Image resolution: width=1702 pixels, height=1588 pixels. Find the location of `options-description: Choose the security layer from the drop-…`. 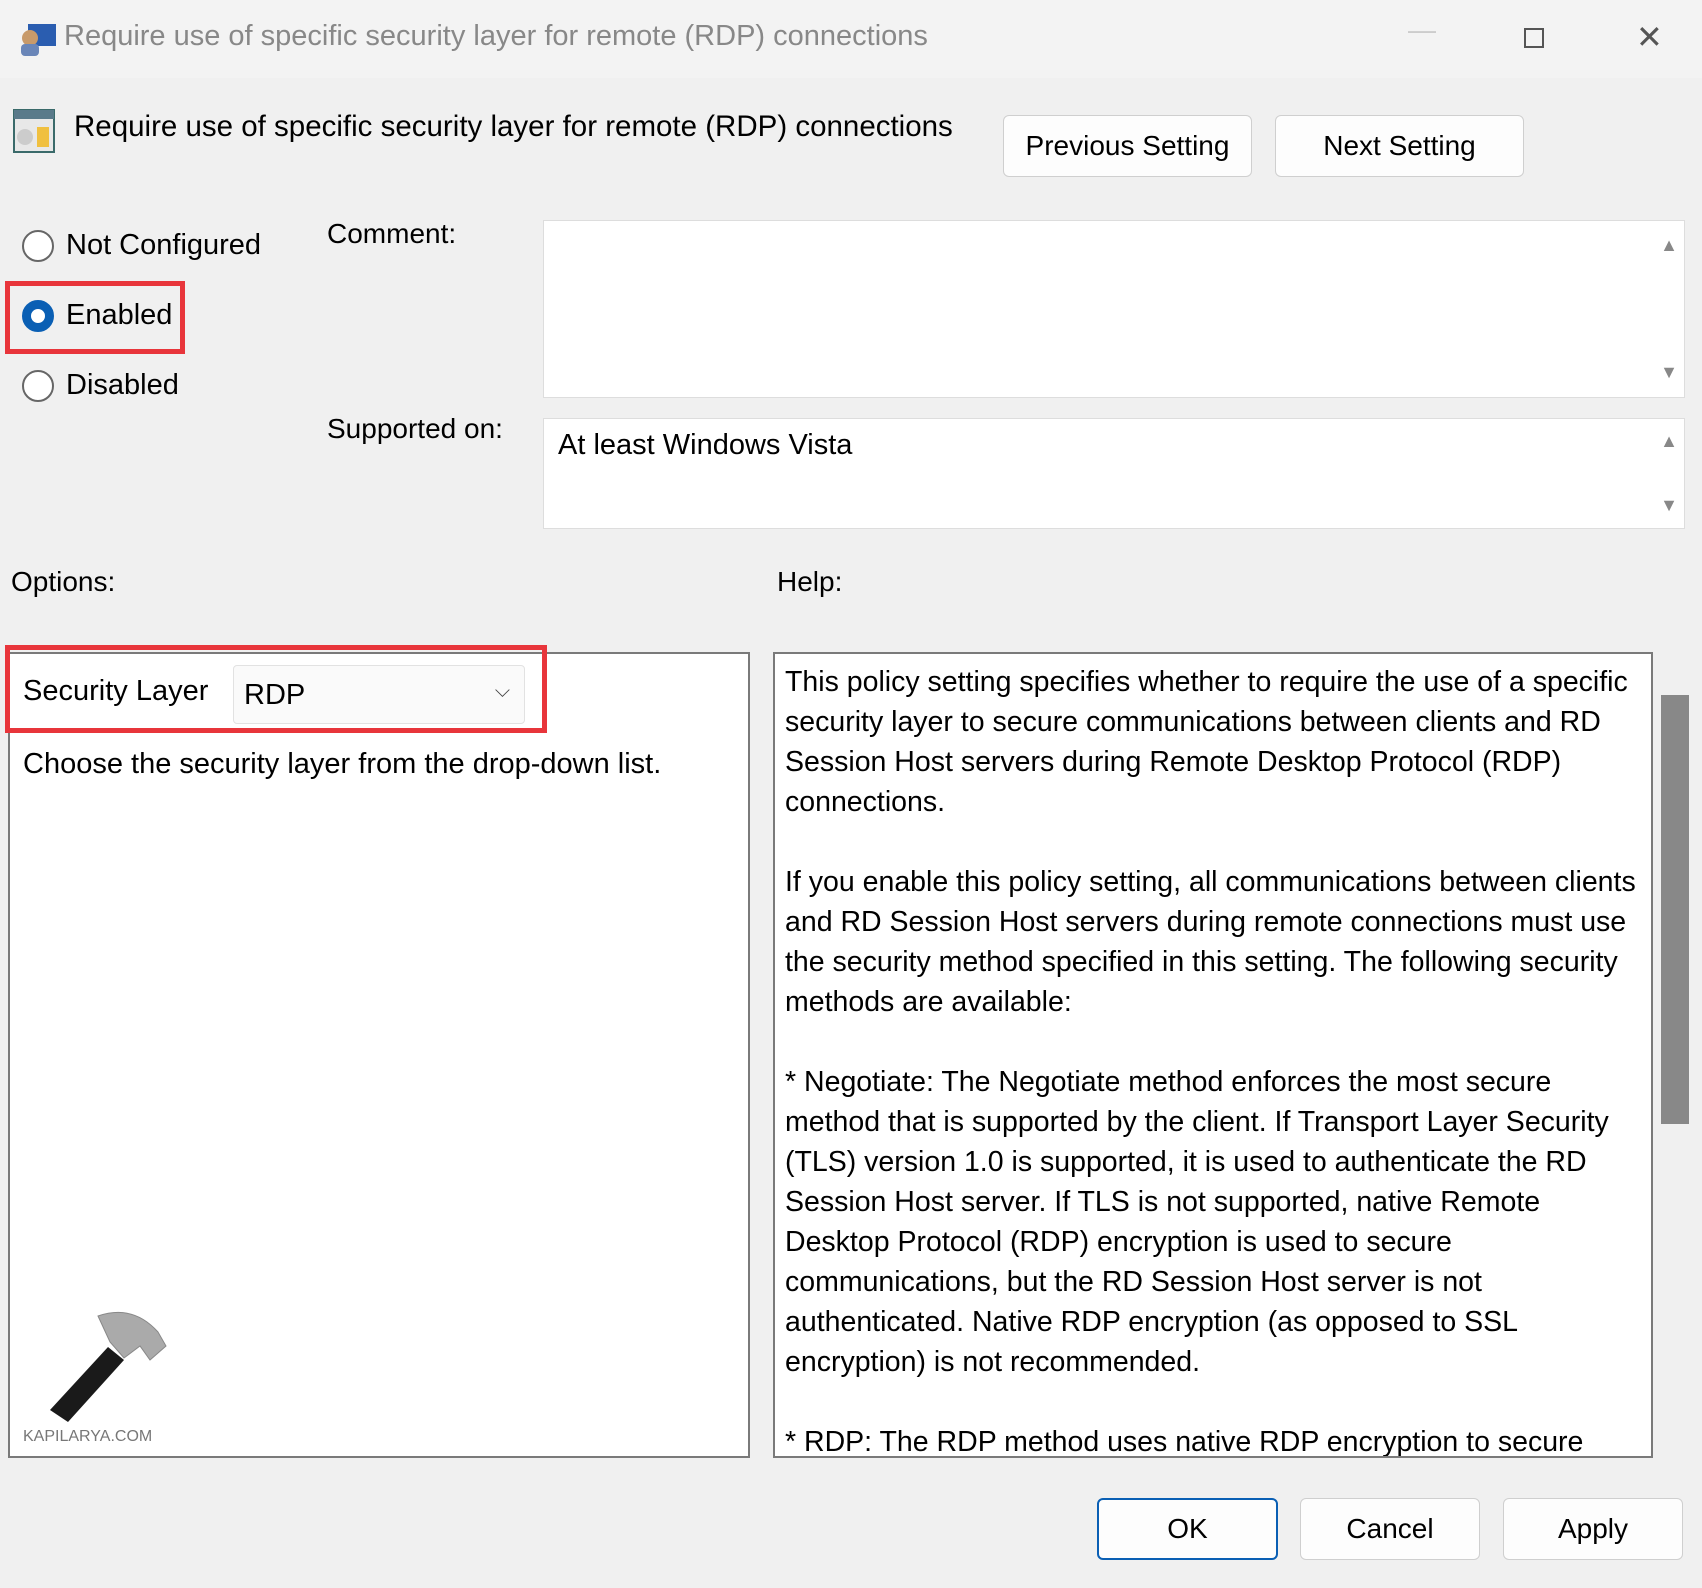

options-description: Choose the security layer from the drop-… is located at coordinates (342, 764).